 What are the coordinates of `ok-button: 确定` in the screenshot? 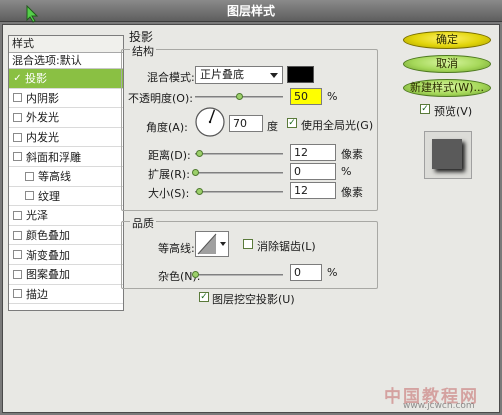 It's located at (447, 40).